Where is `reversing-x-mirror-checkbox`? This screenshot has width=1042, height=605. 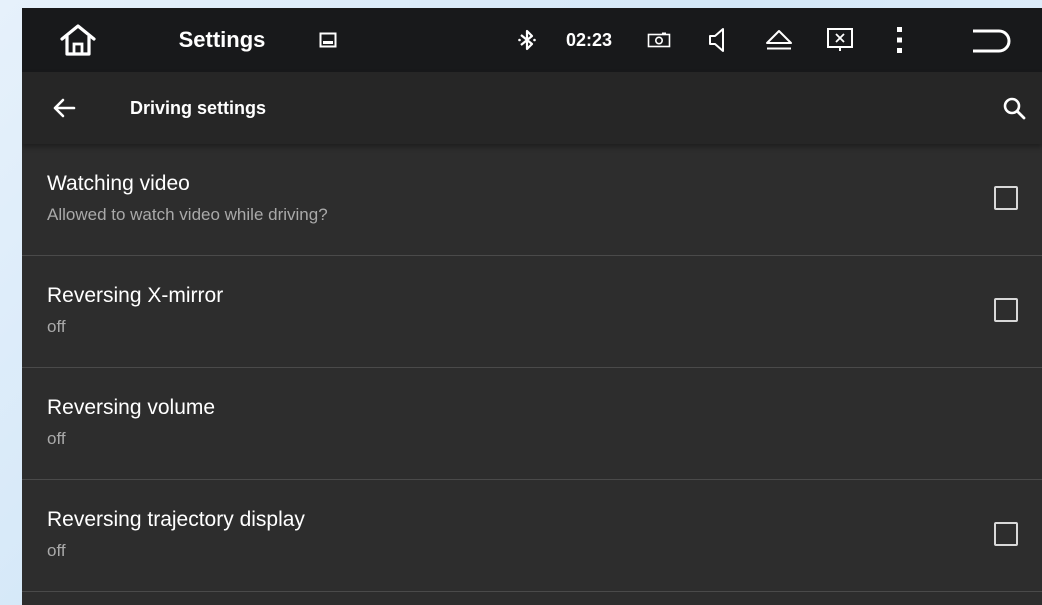
reversing-x-mirror-checkbox is located at coordinates (1006, 310).